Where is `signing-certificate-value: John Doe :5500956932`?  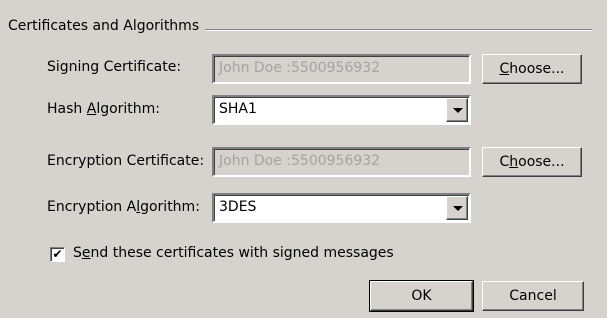 signing-certificate-value: John Doe :5500956932 is located at coordinates (300, 68).